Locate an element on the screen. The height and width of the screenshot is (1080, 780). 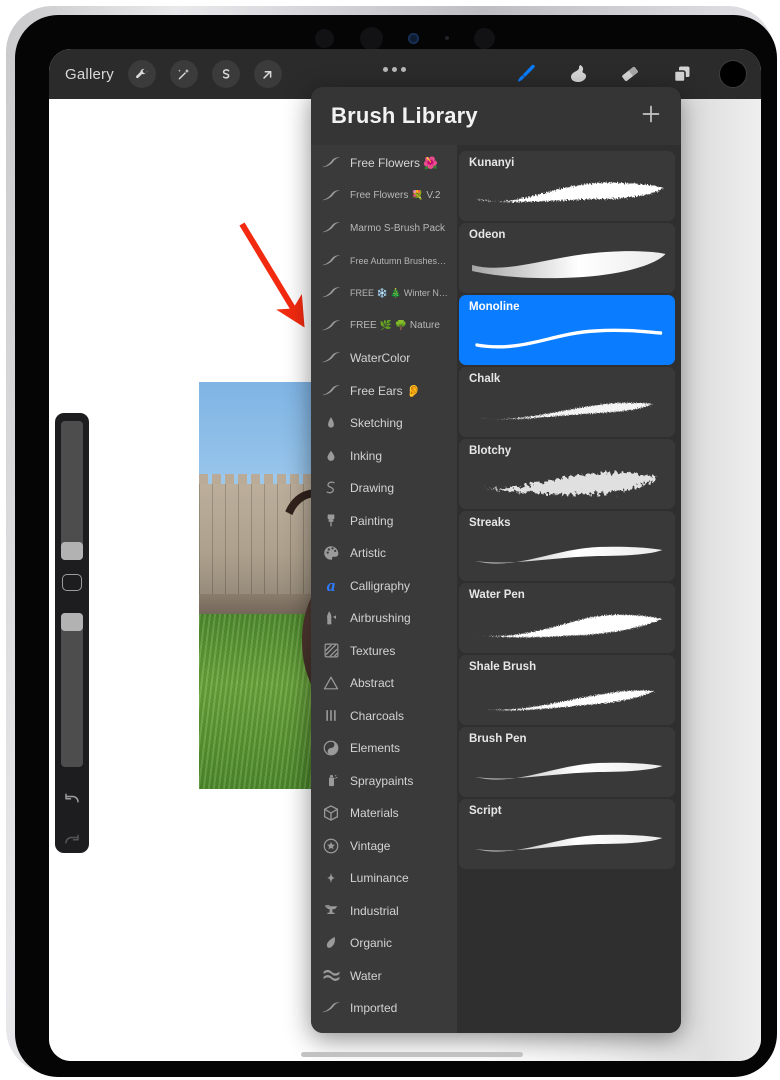
brush-card: Kunanyi is located at coordinates (567, 186).